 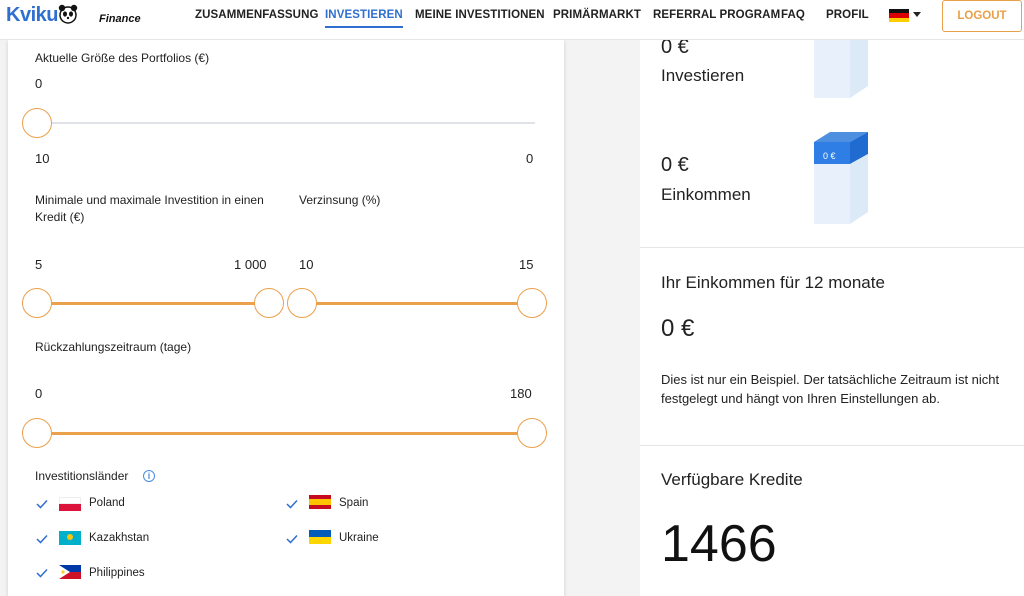 What do you see at coordinates (917, 14) in the screenshot?
I see `chevron-down-icon` at bounding box center [917, 14].